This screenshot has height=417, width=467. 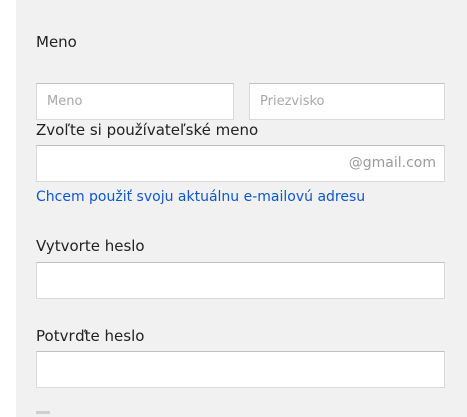 I want to click on username-input, so click(x=240, y=163).